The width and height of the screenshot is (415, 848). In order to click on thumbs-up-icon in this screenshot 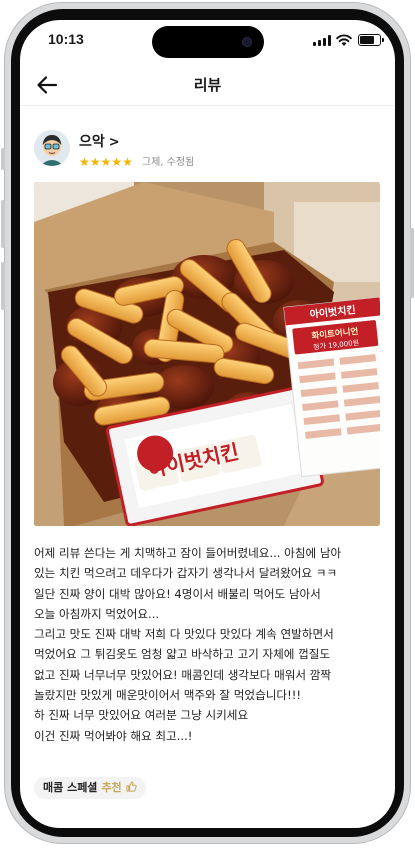, I will do `click(131, 786)`.